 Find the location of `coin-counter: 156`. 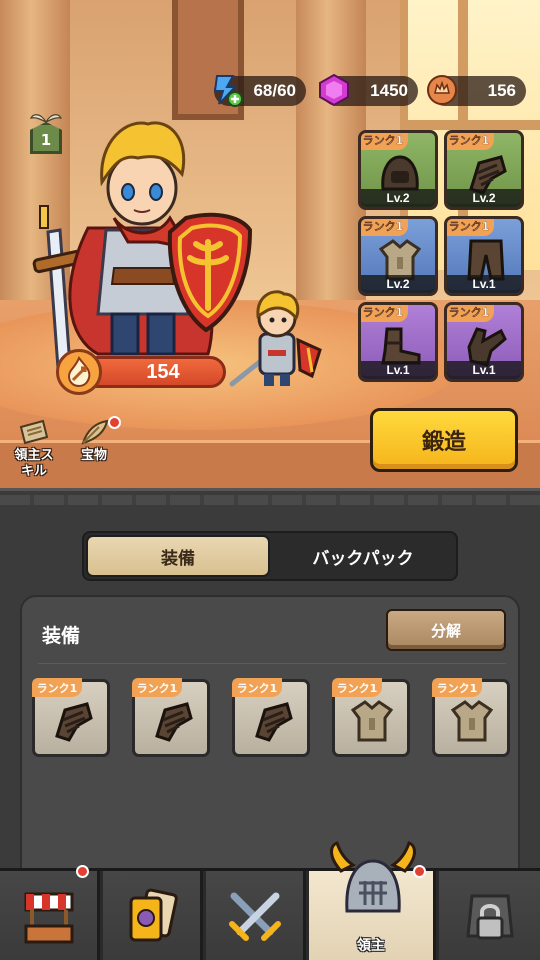

coin-counter: 156 is located at coordinates (476, 90).